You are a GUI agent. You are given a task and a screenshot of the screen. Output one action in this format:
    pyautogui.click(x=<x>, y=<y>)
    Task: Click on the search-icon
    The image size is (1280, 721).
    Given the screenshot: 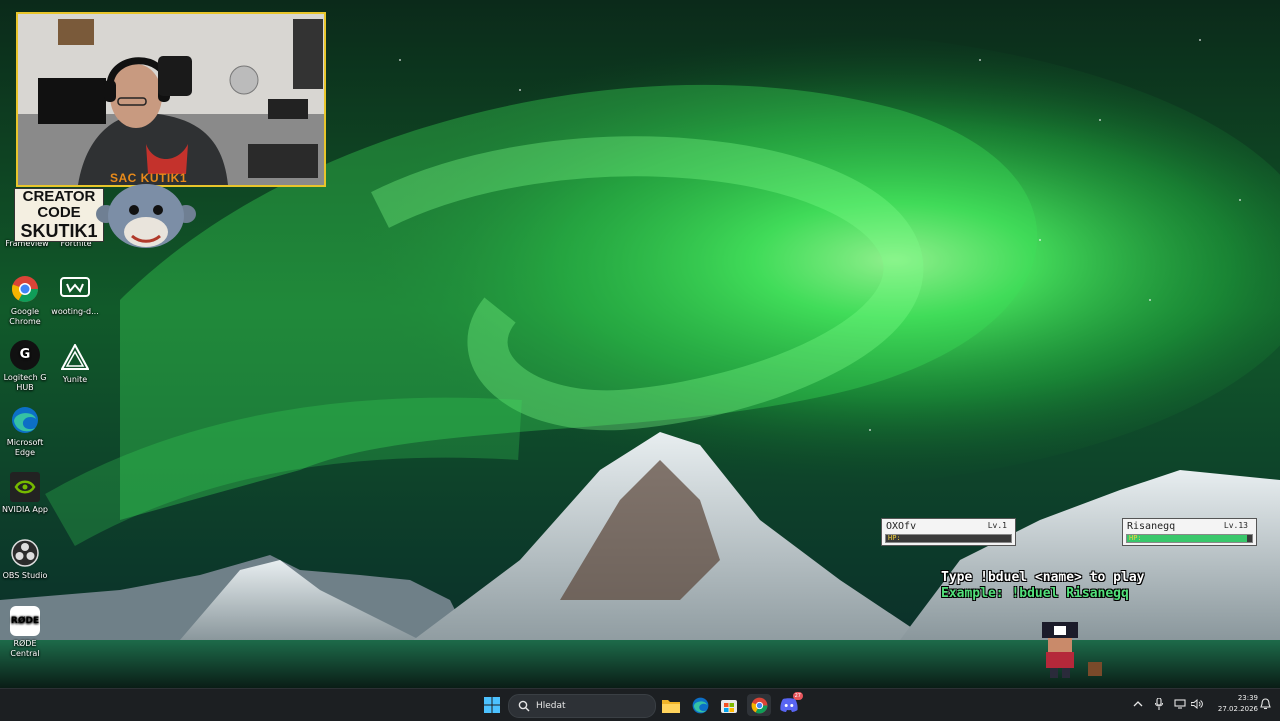 What is the action you would take?
    pyautogui.click(x=524, y=706)
    